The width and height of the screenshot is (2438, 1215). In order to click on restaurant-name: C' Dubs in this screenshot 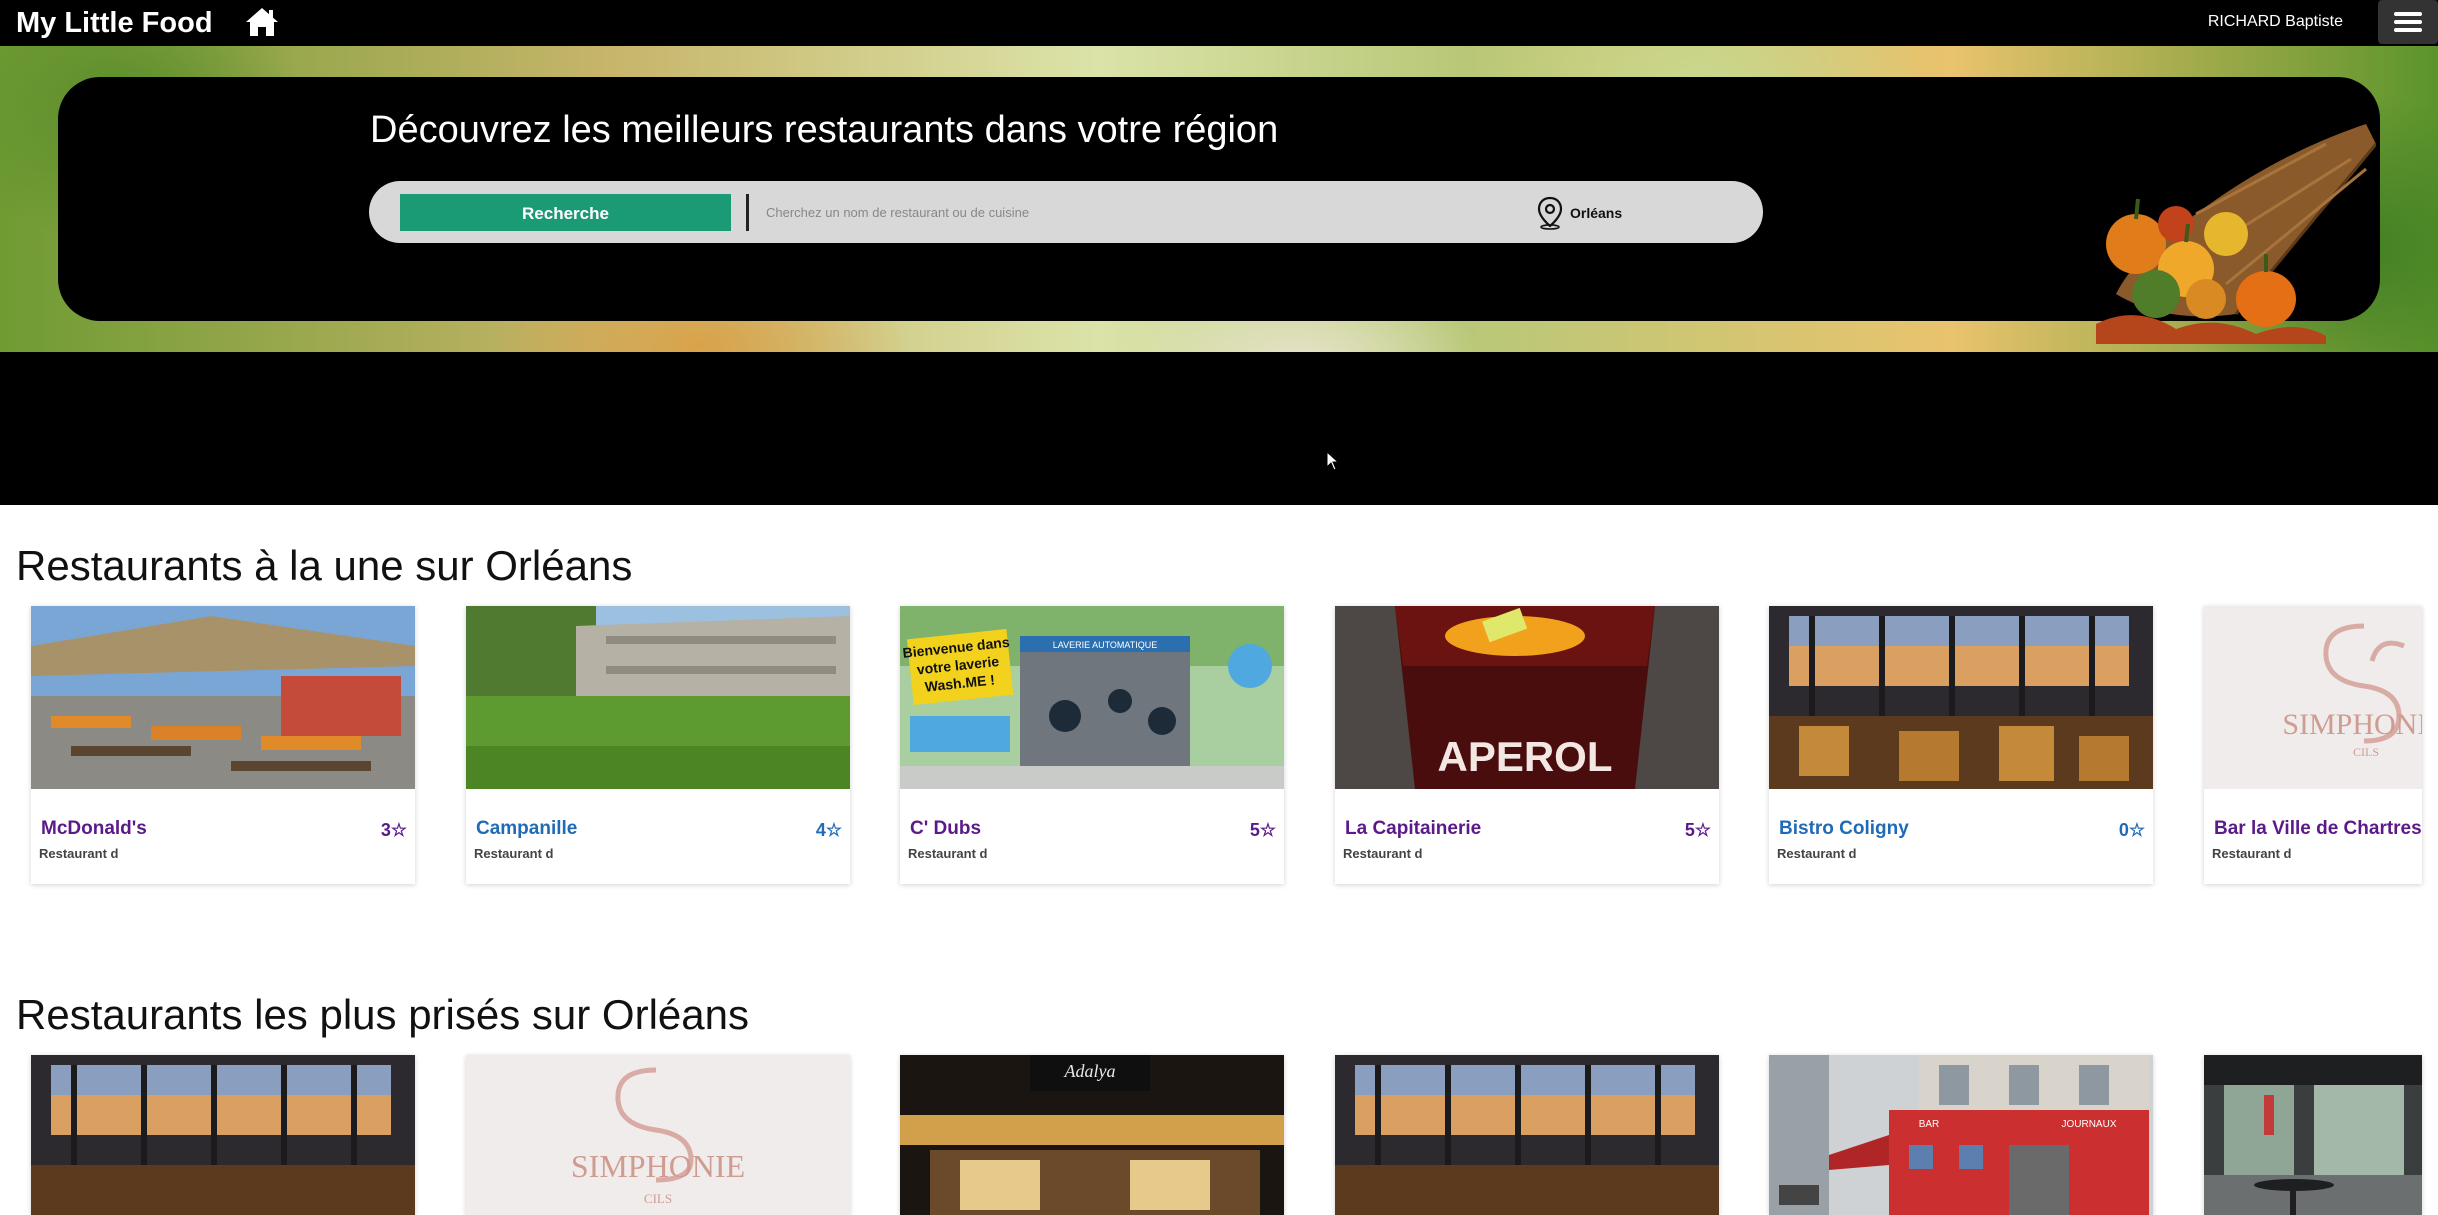, I will do `click(945, 829)`.